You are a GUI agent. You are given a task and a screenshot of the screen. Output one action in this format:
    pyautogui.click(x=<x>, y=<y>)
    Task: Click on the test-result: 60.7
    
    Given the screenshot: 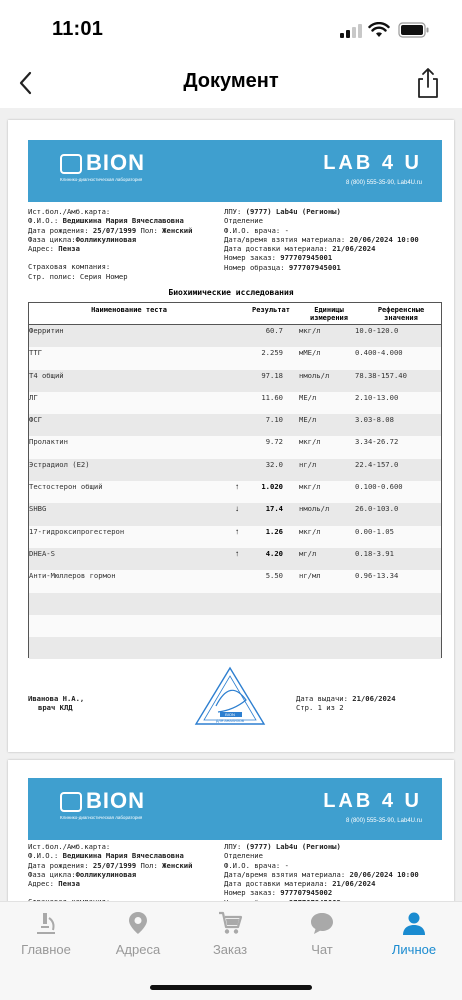 What is the action you would take?
    pyautogui.click(x=274, y=330)
    